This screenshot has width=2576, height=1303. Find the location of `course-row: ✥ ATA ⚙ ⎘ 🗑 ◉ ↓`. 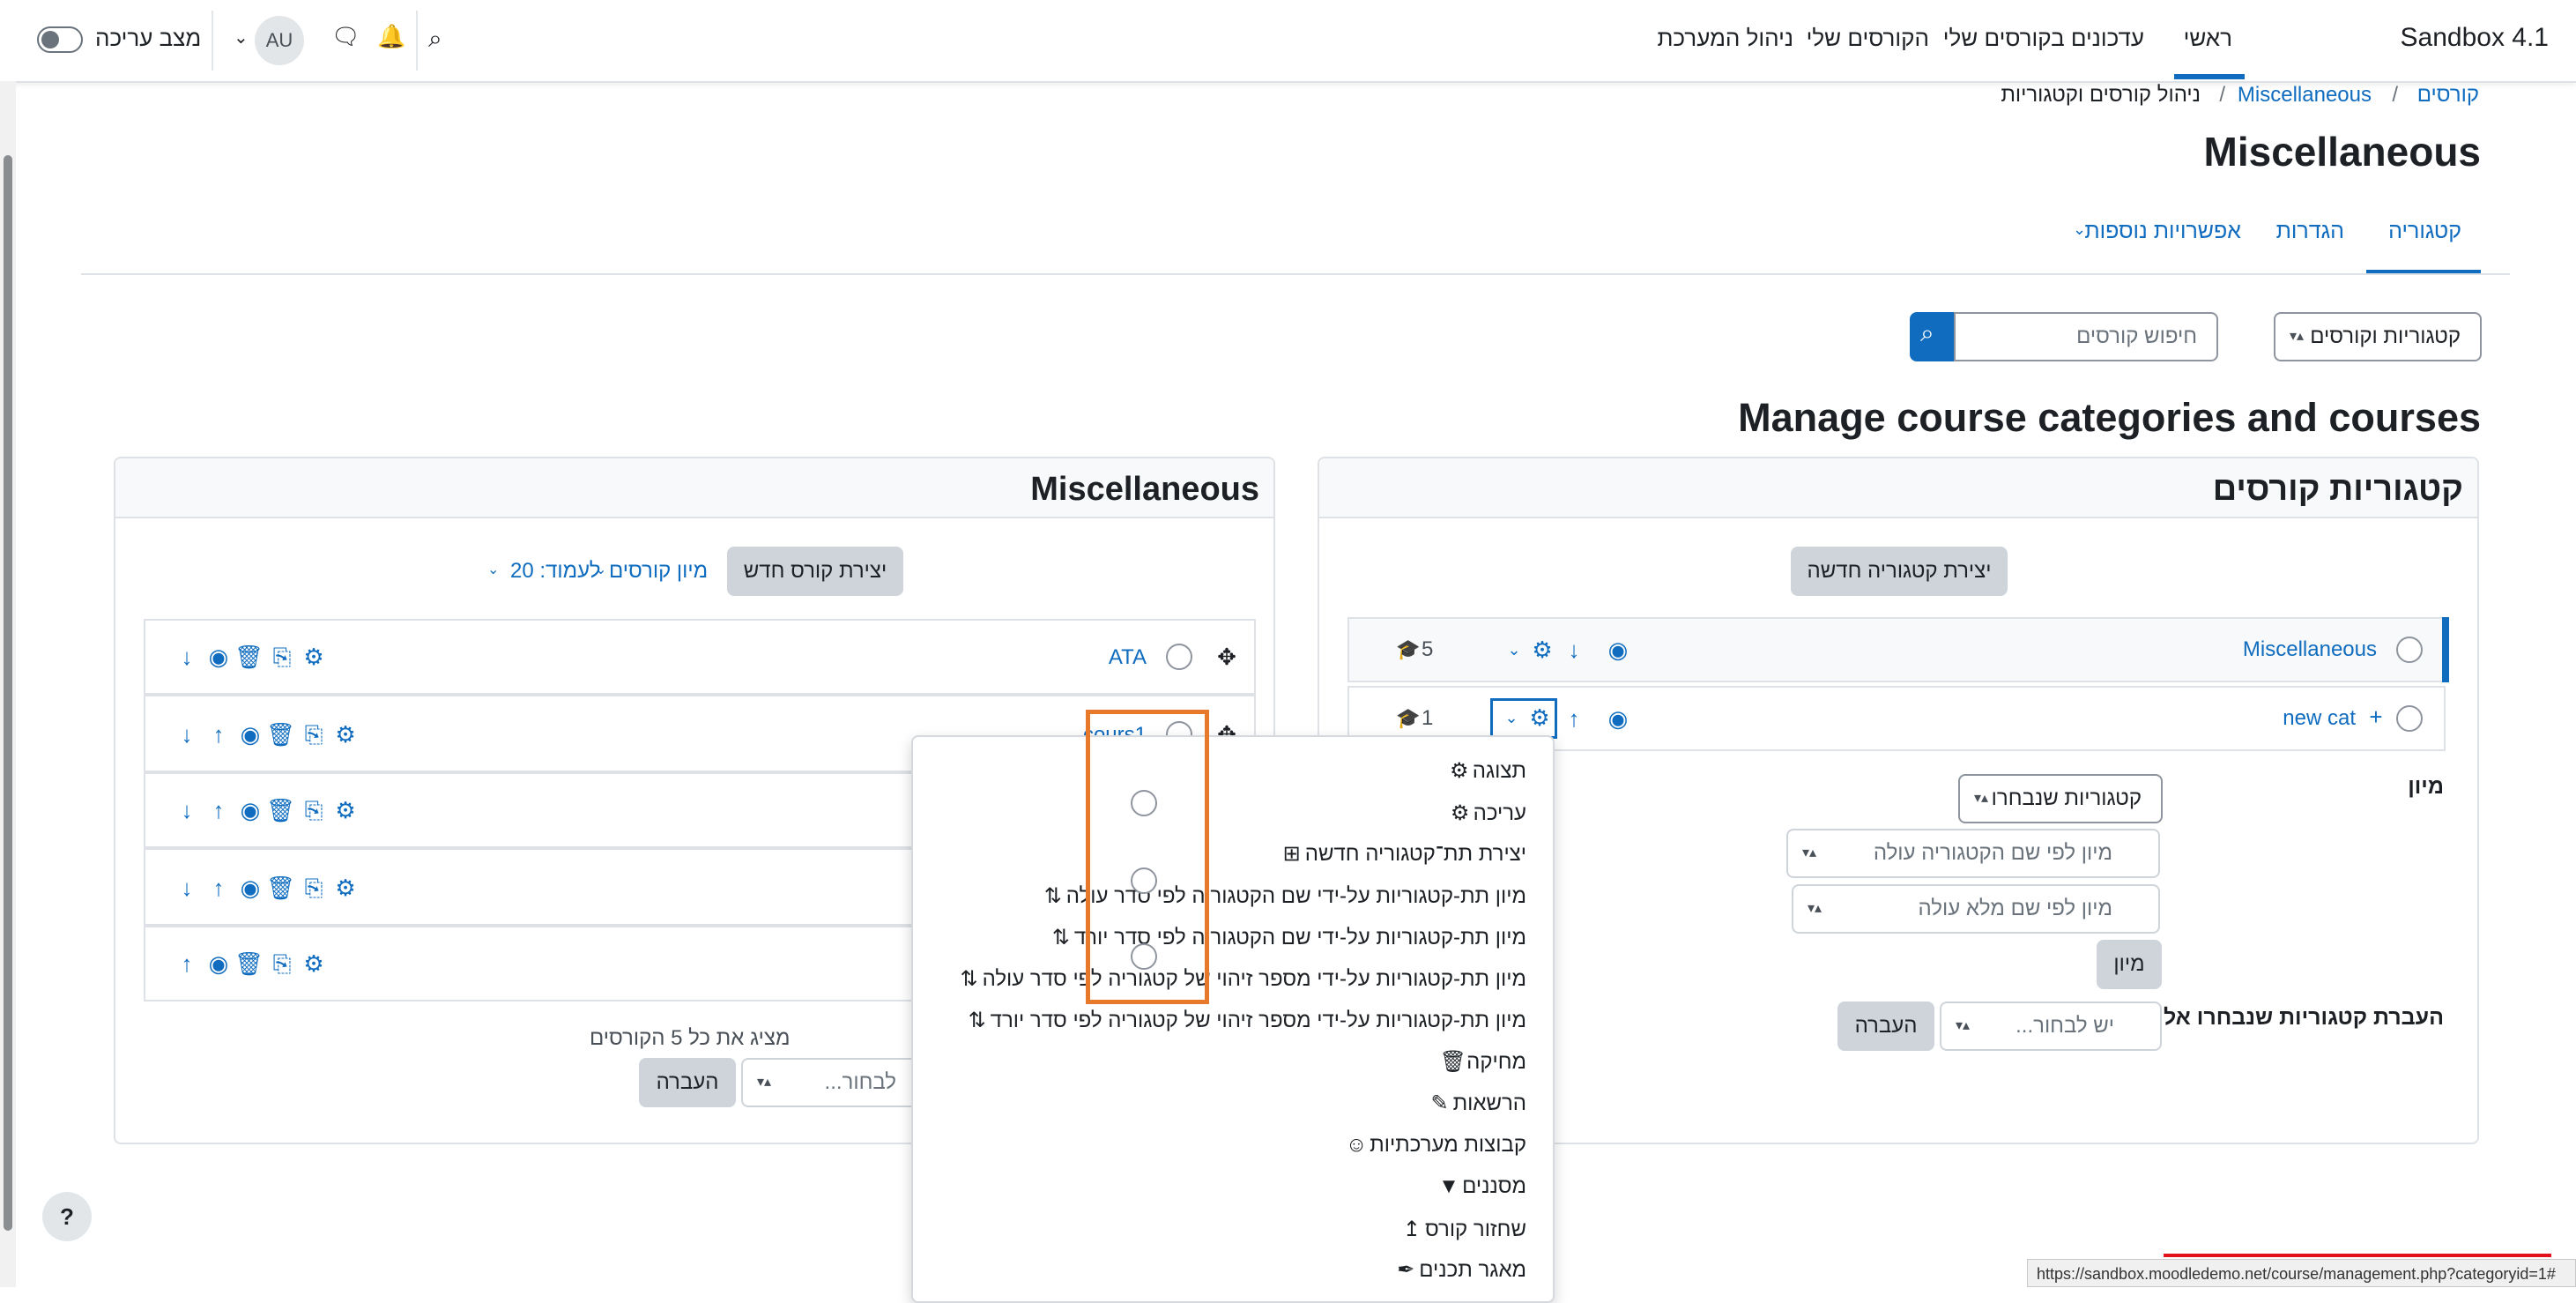

course-row: ✥ ATA ⚙ ⎘ 🗑 ◉ ↓ is located at coordinates (700, 657).